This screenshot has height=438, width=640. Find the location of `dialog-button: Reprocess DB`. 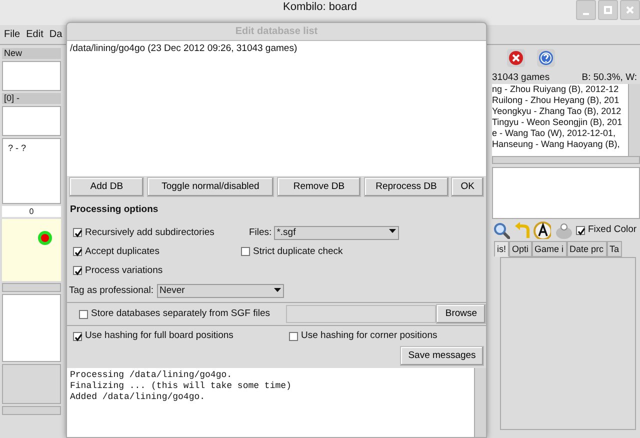

dialog-button: Reprocess DB is located at coordinates (406, 187).